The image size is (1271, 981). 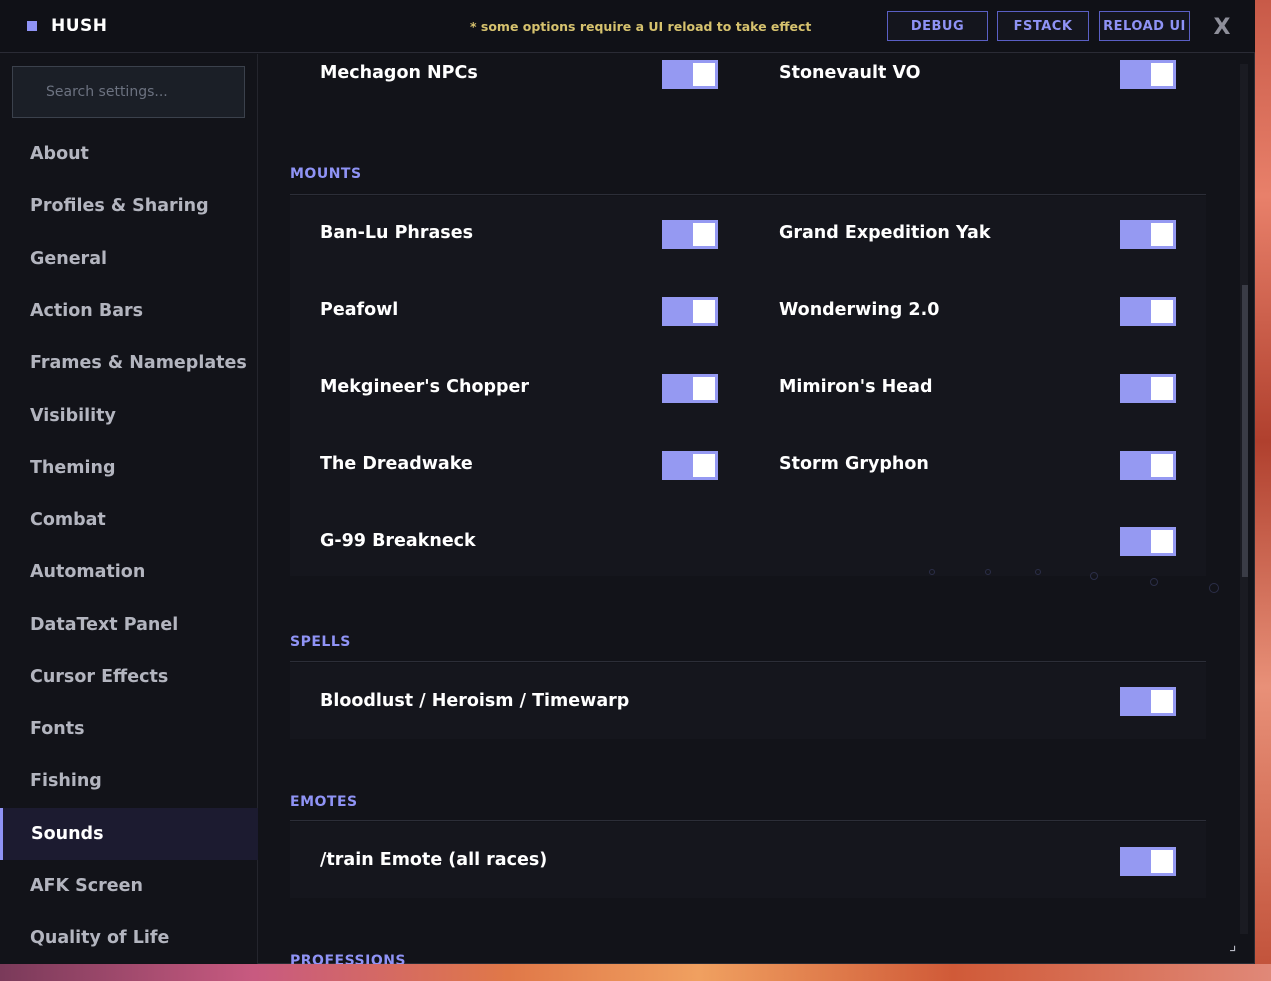 What do you see at coordinates (129, 259) in the screenshot?
I see `sidebar-item-general: General` at bounding box center [129, 259].